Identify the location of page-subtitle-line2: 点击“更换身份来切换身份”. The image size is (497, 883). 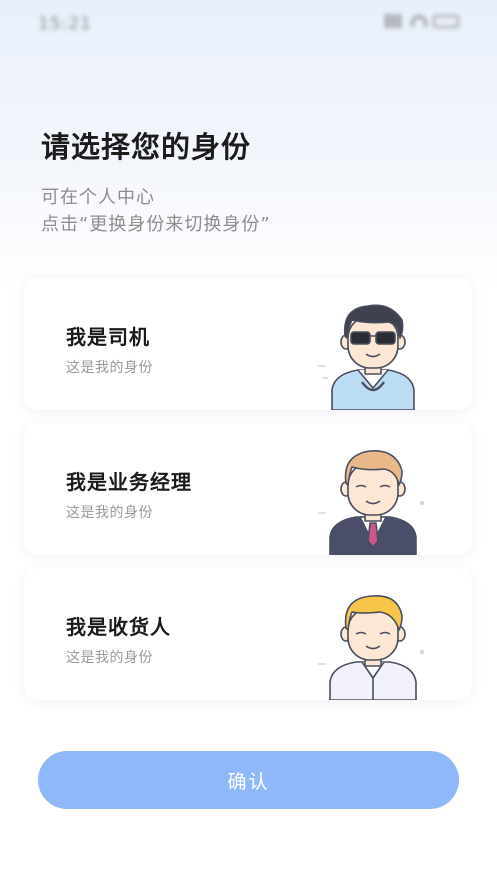
(156, 224).